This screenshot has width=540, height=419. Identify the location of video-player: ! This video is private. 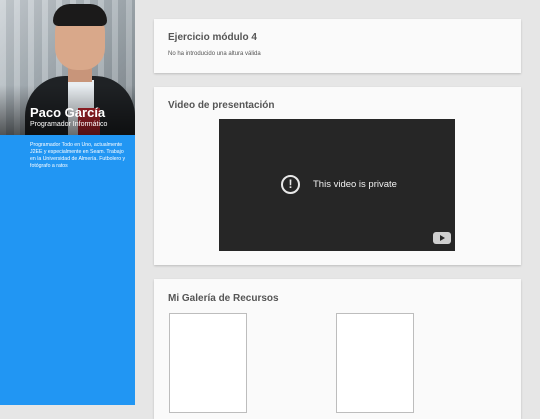
(337, 185).